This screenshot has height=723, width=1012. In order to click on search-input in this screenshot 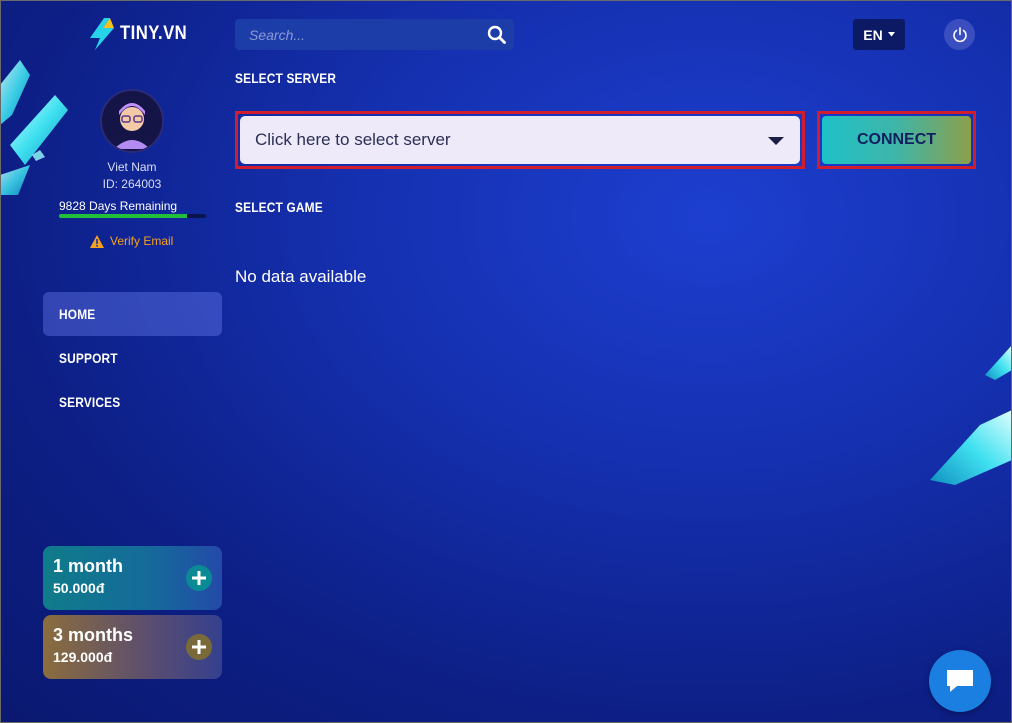, I will do `click(359, 34)`.